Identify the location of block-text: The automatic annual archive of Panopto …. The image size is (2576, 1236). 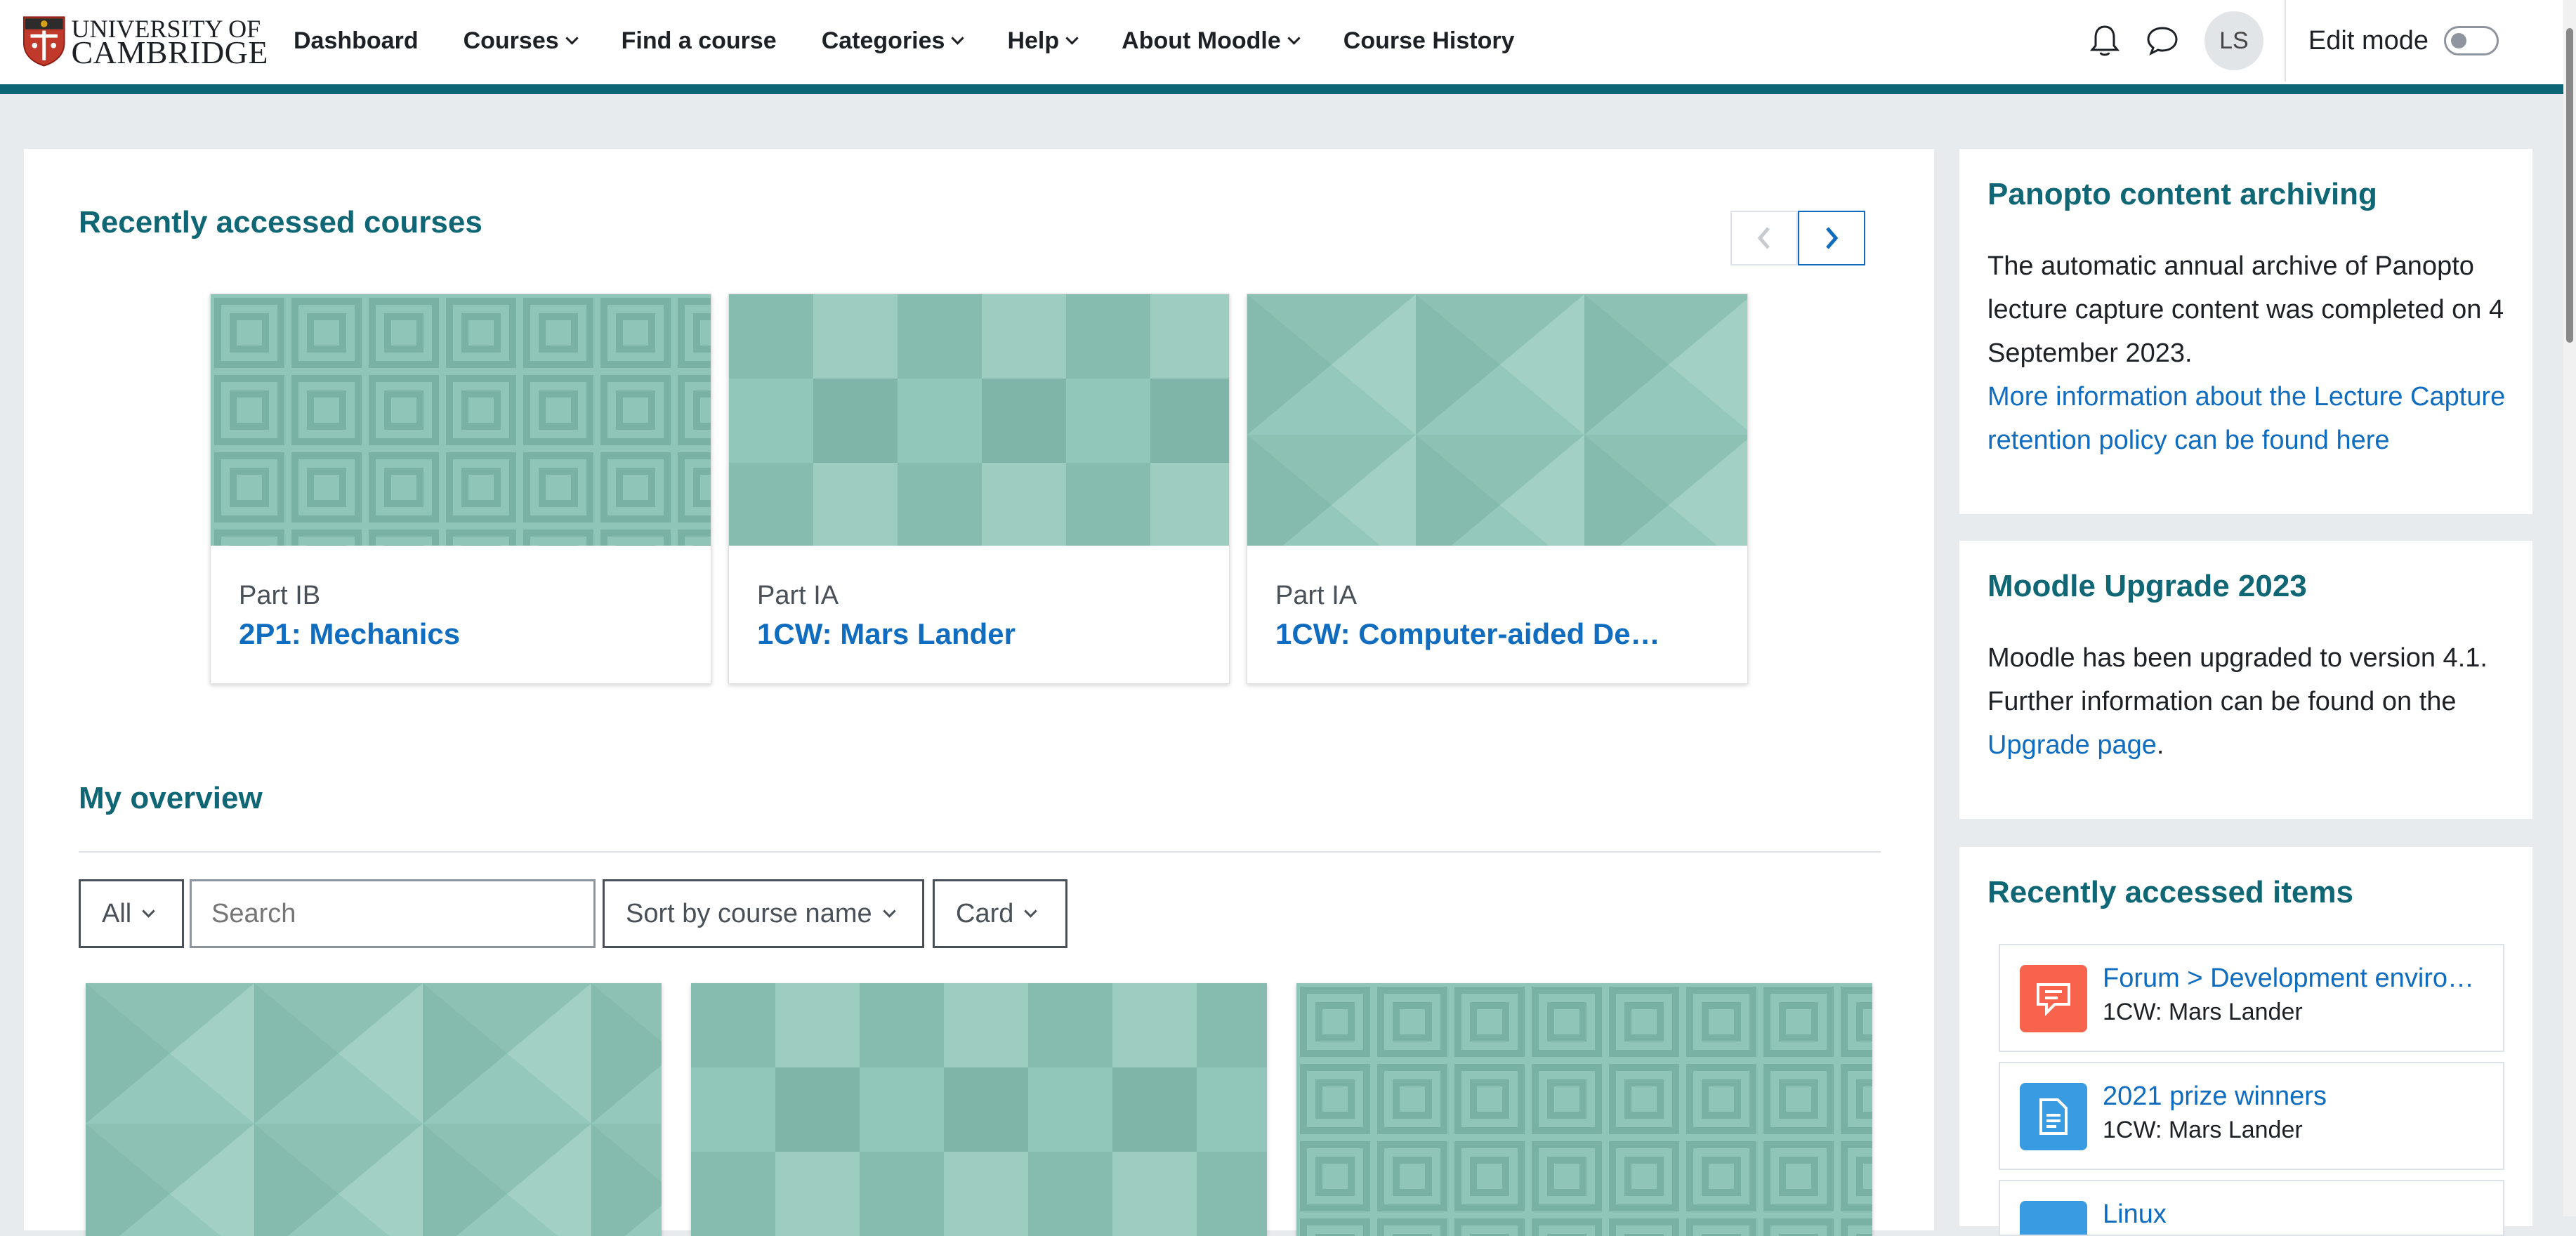
(2252, 353).